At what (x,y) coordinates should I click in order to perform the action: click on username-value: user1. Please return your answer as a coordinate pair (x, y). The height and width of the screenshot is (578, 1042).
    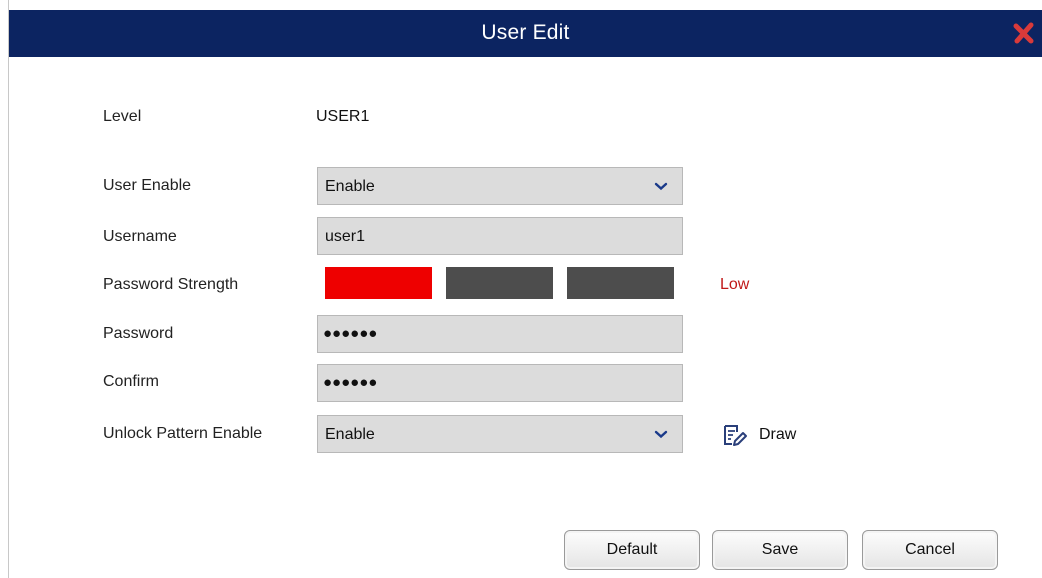
    Looking at the image, I should click on (345, 236).